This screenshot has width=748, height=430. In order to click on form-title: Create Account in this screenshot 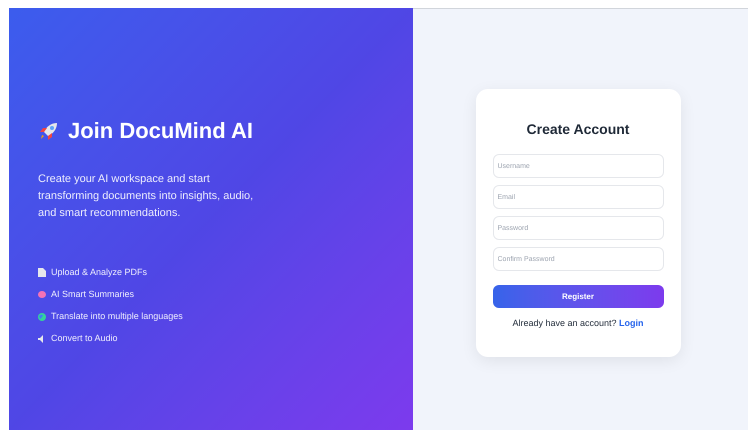, I will do `click(578, 129)`.